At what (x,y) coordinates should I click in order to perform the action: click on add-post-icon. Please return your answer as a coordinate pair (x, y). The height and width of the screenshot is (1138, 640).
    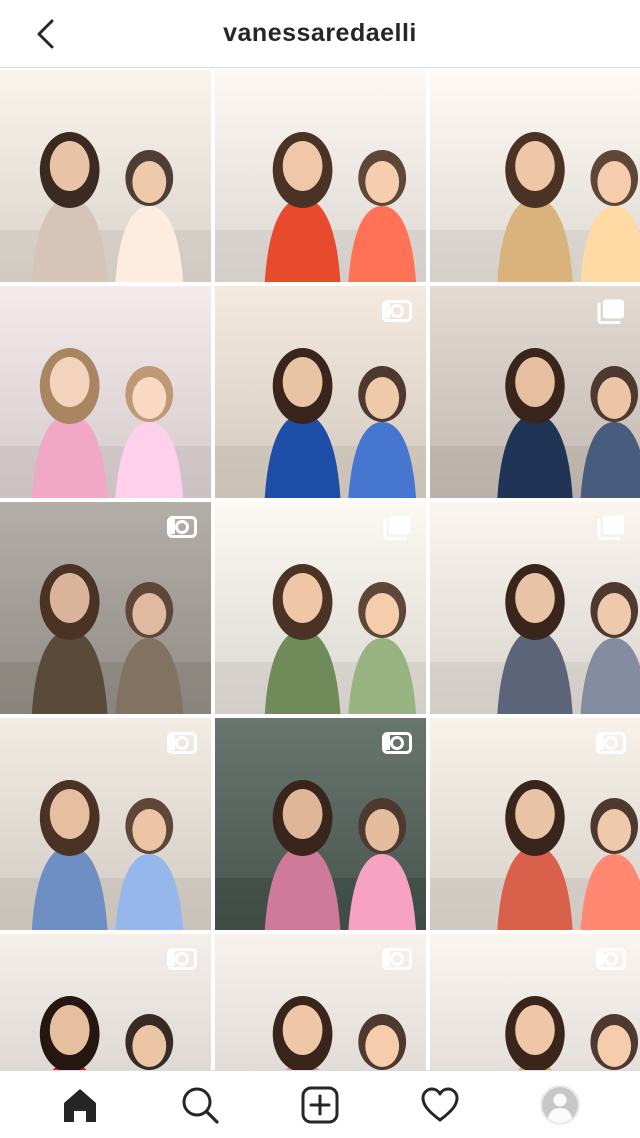
    Looking at the image, I should click on (320, 1104).